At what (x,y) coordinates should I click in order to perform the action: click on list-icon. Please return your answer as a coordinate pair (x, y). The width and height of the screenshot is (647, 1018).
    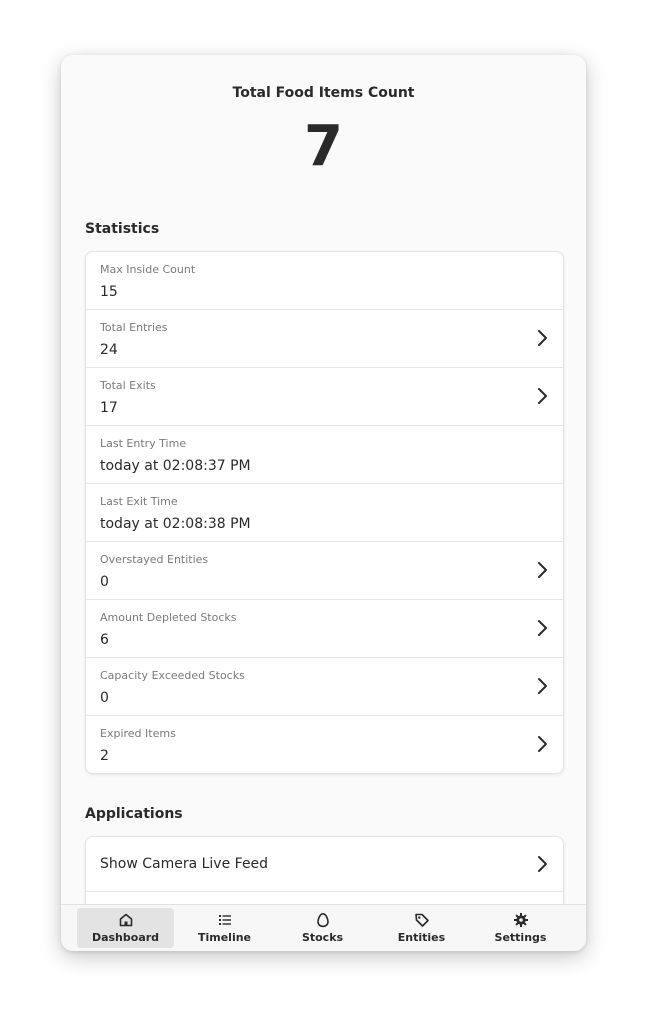
    Looking at the image, I should click on (225, 920).